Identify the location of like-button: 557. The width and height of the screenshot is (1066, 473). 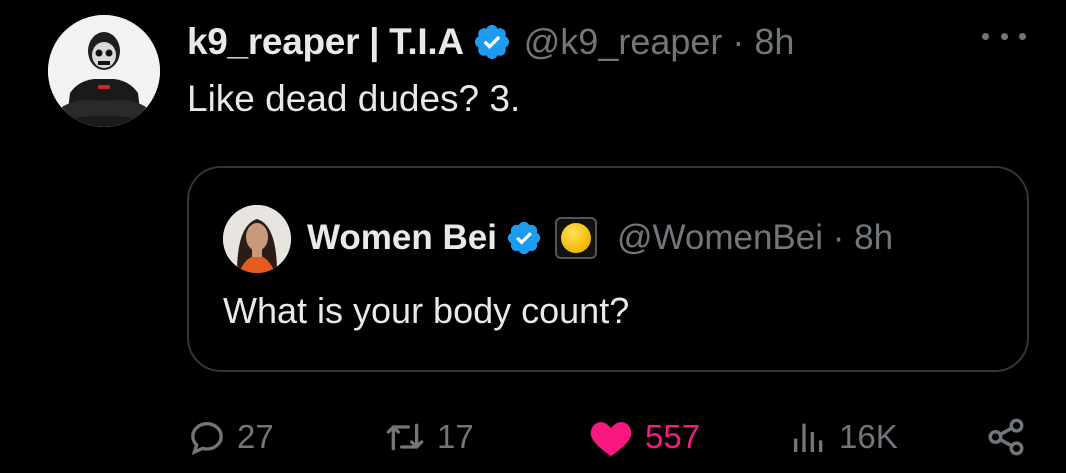
(643, 437).